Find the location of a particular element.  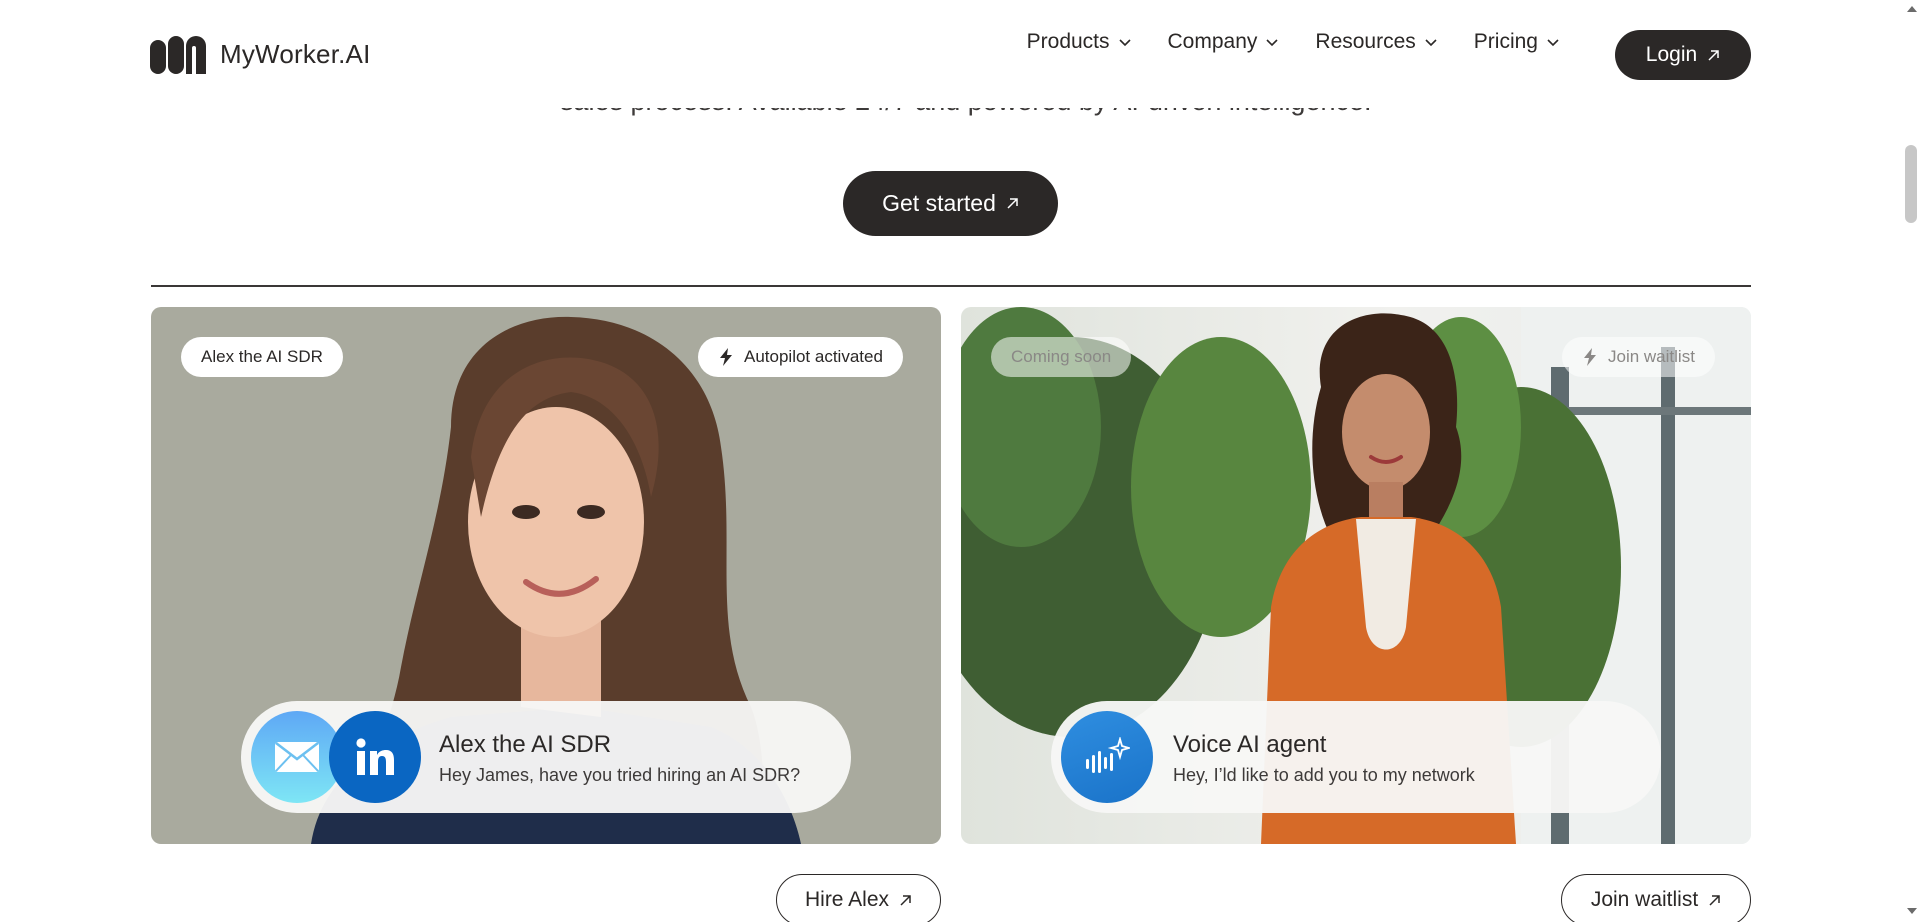

logo-mark-icon is located at coordinates (178, 55).